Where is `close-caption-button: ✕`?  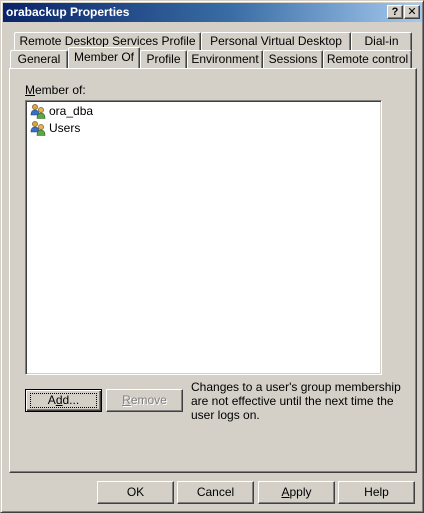
close-caption-button: ✕ is located at coordinates (412, 12).